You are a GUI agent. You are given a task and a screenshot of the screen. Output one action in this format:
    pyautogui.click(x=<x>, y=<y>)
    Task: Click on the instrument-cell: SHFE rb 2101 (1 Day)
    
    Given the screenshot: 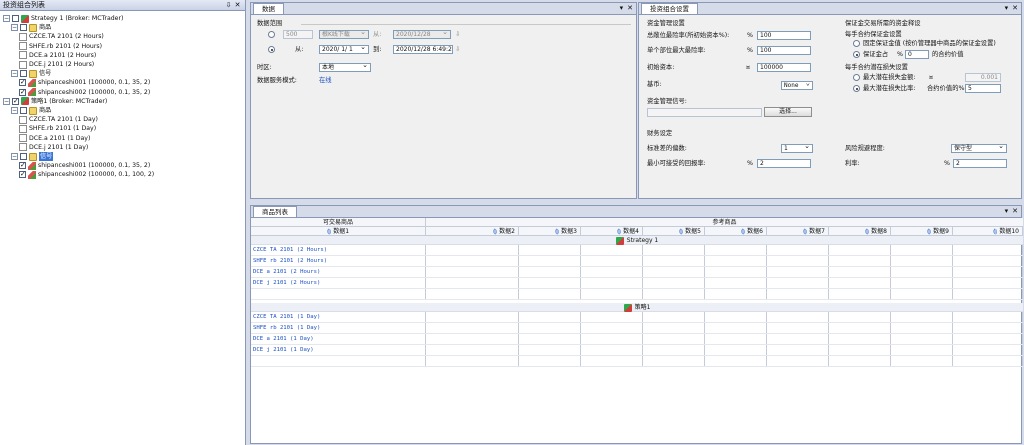 What is the action you would take?
    pyautogui.click(x=338, y=328)
    